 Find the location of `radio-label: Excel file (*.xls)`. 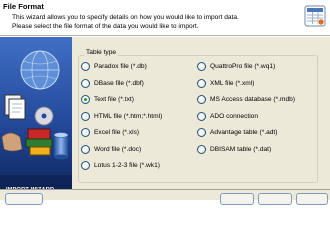

radio-label: Excel file (*.xls) is located at coordinates (117, 132).